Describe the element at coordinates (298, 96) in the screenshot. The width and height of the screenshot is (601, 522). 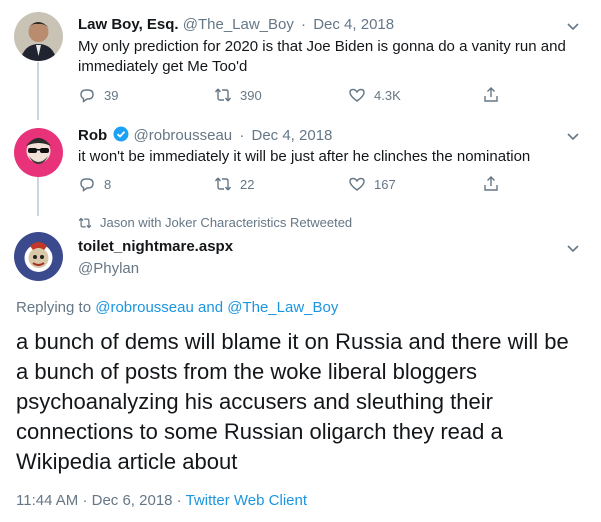
I see `tweet-actions: 39 390 4.3K` at that location.